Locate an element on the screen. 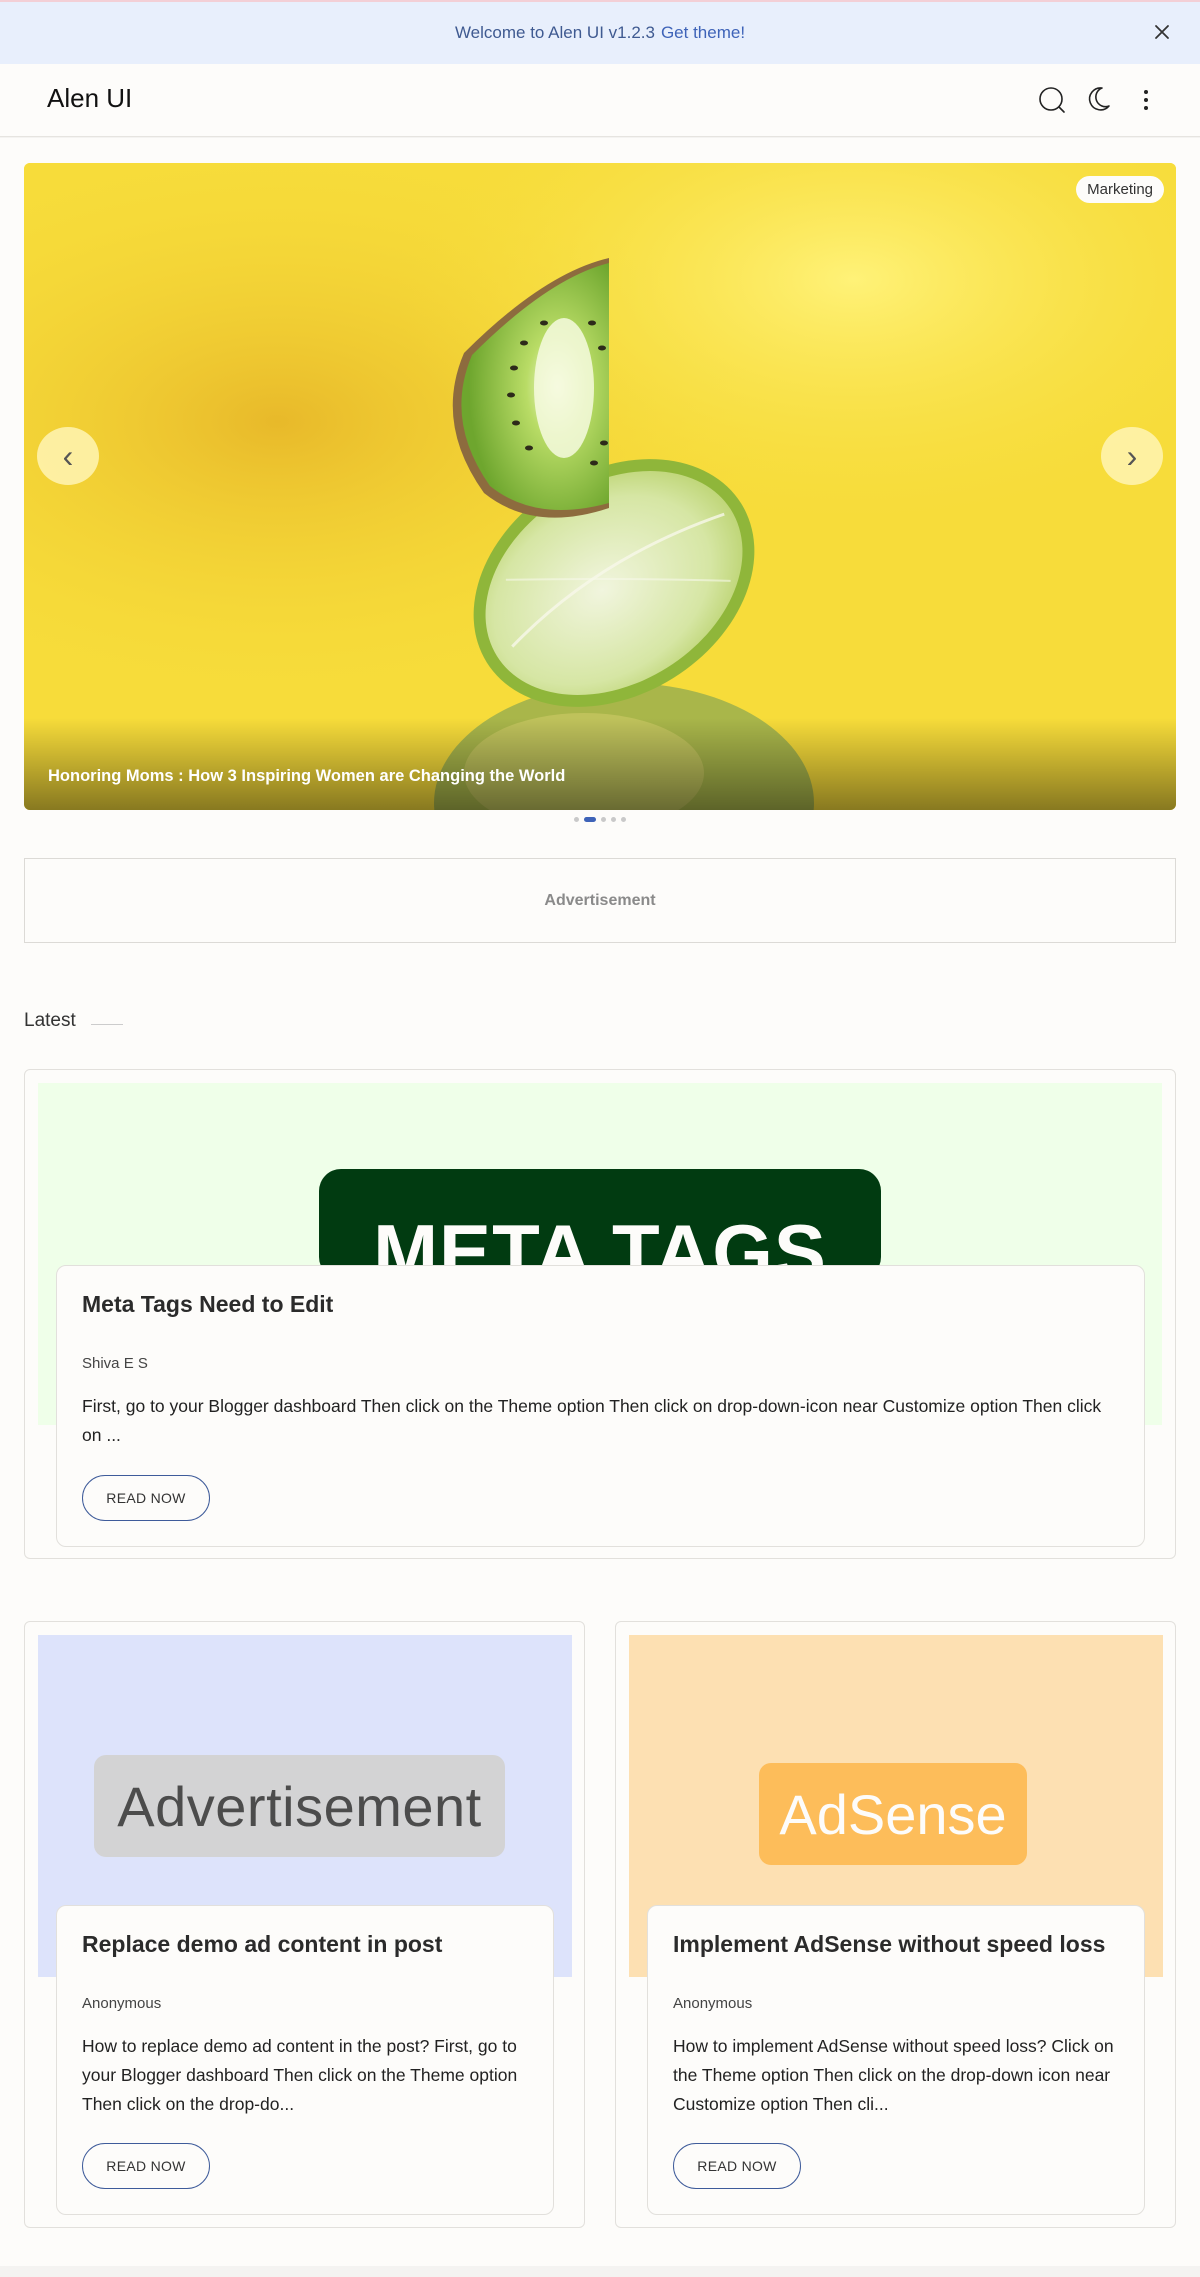  site-header: Alen UI is located at coordinates (600, 100).